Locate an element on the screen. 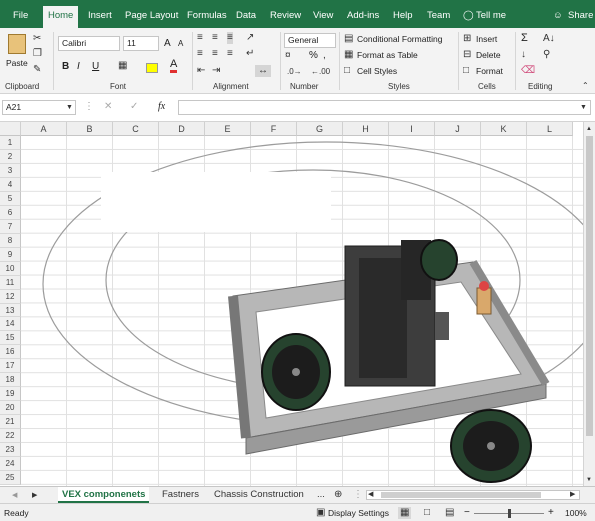 This screenshot has width=595, height=521. vertical-scrollbar: ▲ ▼ is located at coordinates (589, 304).